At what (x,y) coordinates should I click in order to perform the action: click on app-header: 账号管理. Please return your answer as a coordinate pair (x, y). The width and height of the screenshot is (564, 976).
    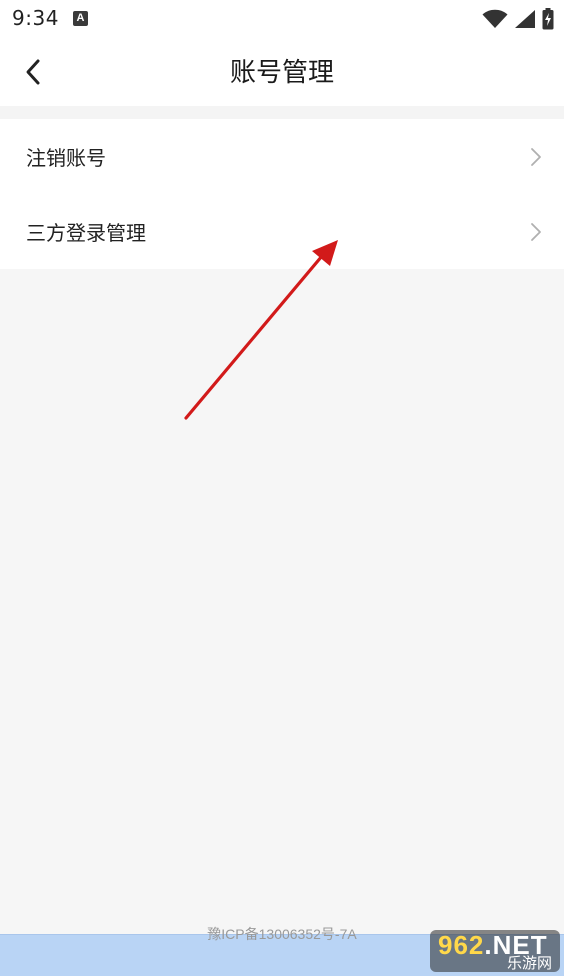
    Looking at the image, I should click on (282, 73).